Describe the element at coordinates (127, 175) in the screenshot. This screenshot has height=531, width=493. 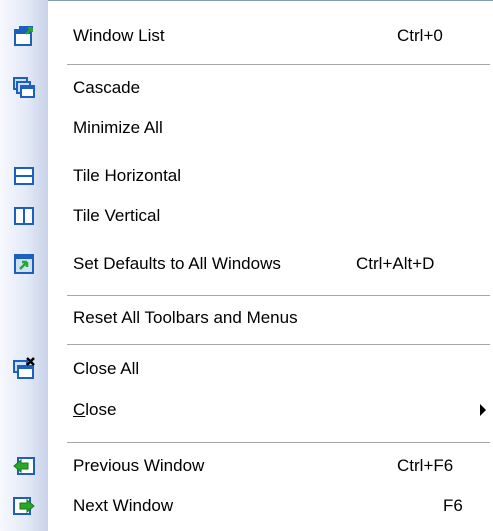
I see `menu-item-label: Tile Horizontal` at that location.